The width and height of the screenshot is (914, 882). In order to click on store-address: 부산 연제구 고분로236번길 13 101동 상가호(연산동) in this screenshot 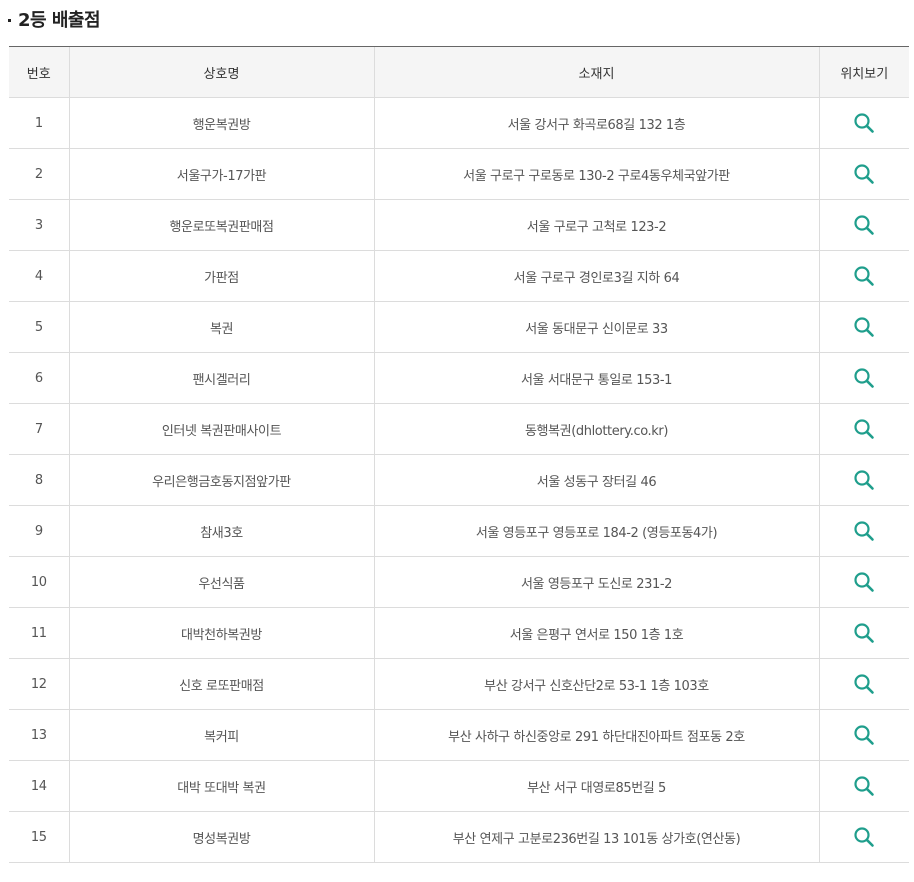, I will do `click(596, 837)`.